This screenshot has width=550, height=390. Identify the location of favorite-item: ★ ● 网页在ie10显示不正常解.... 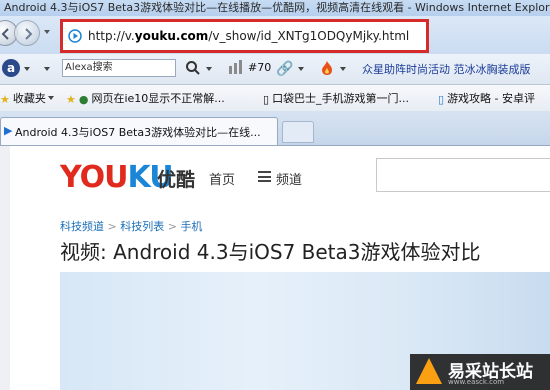
(145, 98).